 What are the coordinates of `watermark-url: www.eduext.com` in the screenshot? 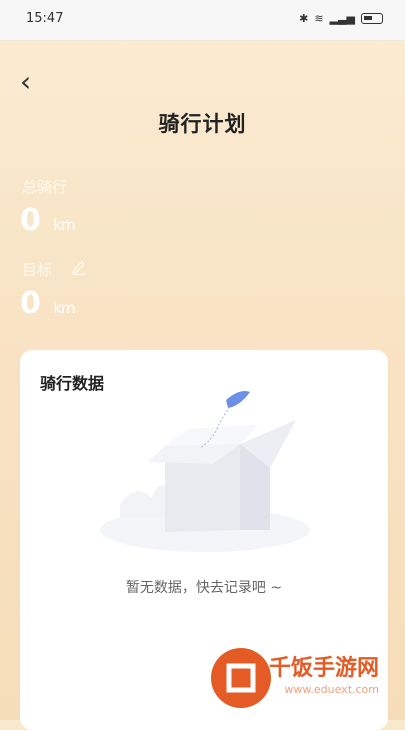 It's located at (331, 689).